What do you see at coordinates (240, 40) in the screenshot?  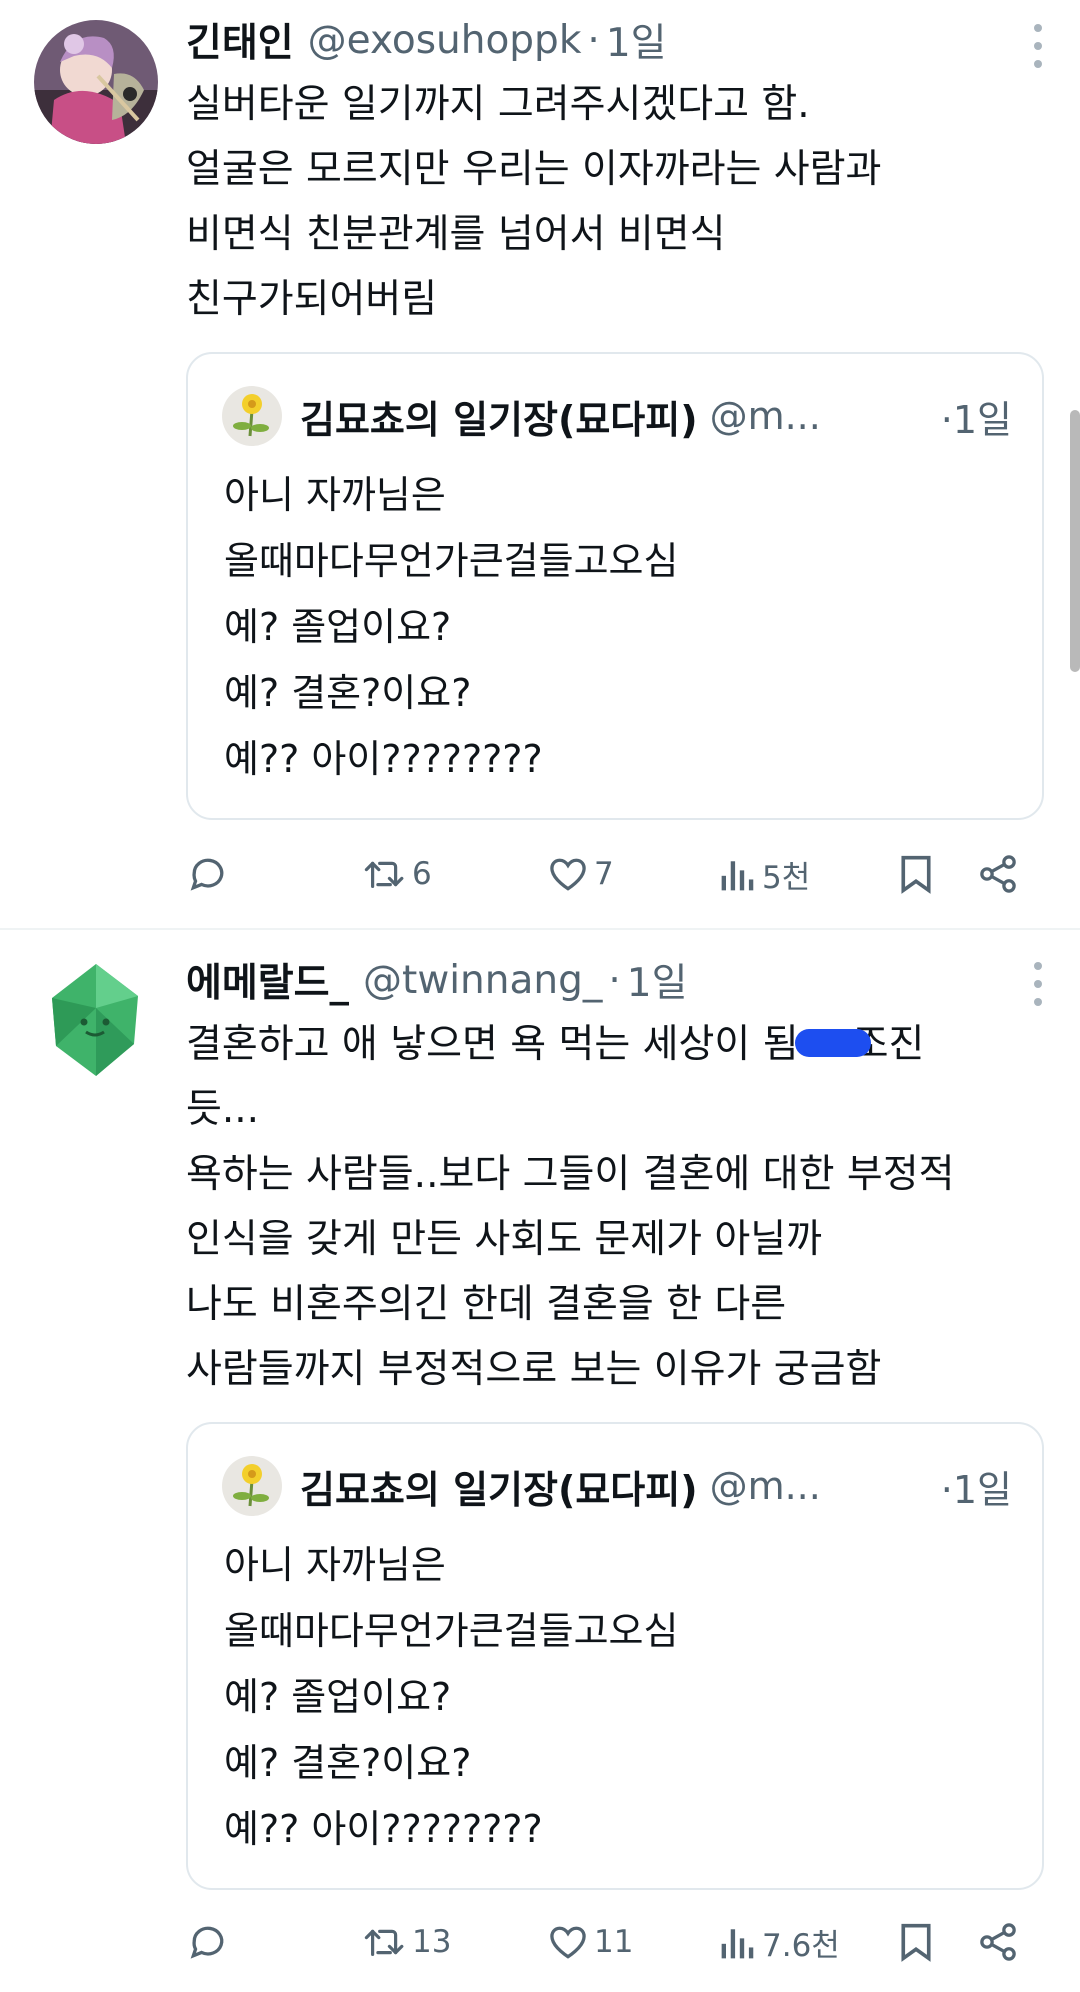 I see `display-name: 긴태인` at bounding box center [240, 40].